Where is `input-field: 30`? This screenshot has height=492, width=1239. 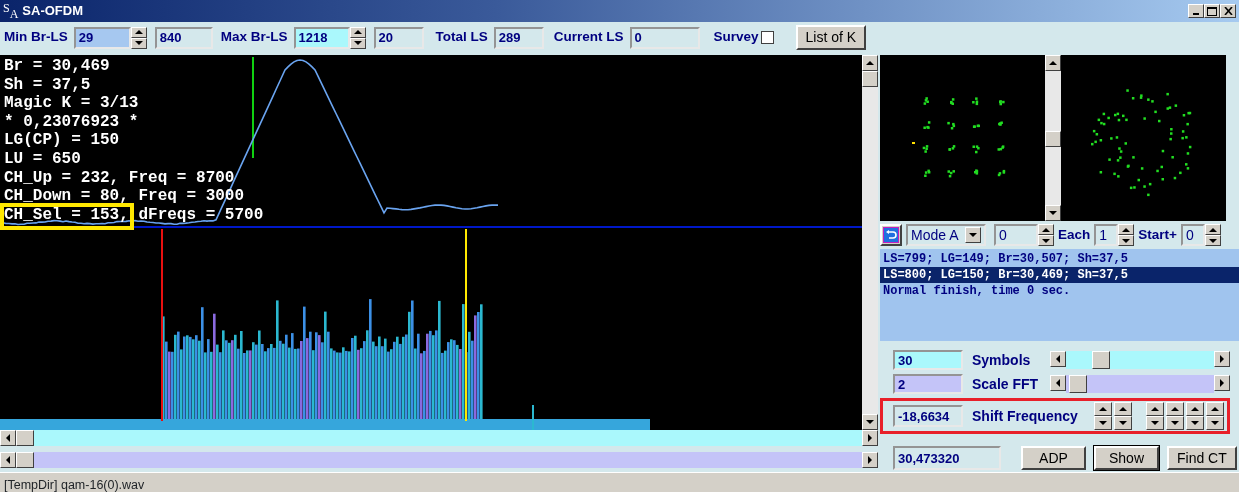
input-field: 30 is located at coordinates (928, 360).